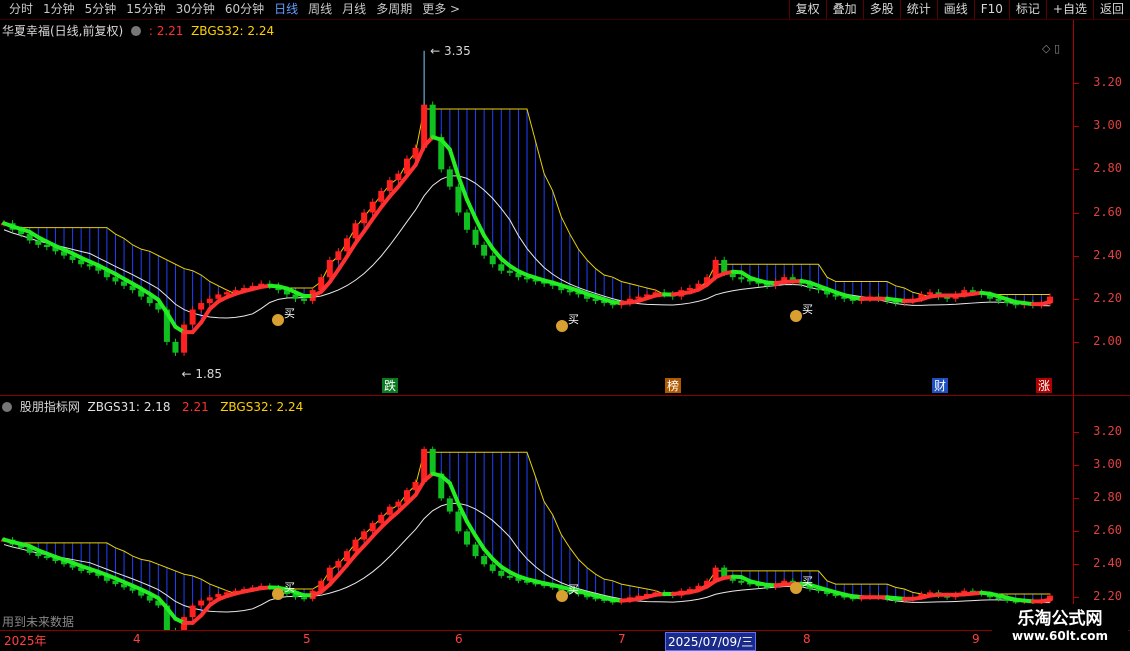 This screenshot has width=1130, height=651. What do you see at coordinates (244, 9) in the screenshot?
I see `period-tab-5: 60分钟` at bounding box center [244, 9].